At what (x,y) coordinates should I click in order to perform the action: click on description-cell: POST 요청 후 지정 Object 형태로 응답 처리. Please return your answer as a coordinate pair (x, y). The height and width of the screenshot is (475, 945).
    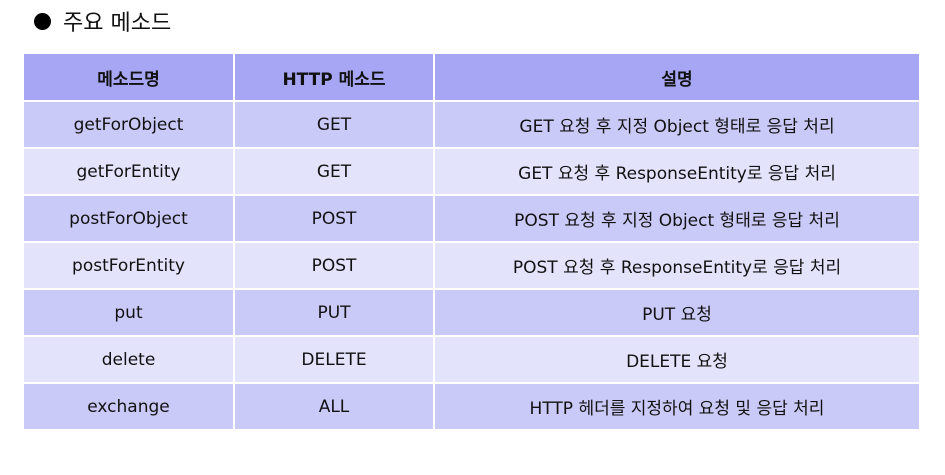
    Looking at the image, I should click on (677, 218).